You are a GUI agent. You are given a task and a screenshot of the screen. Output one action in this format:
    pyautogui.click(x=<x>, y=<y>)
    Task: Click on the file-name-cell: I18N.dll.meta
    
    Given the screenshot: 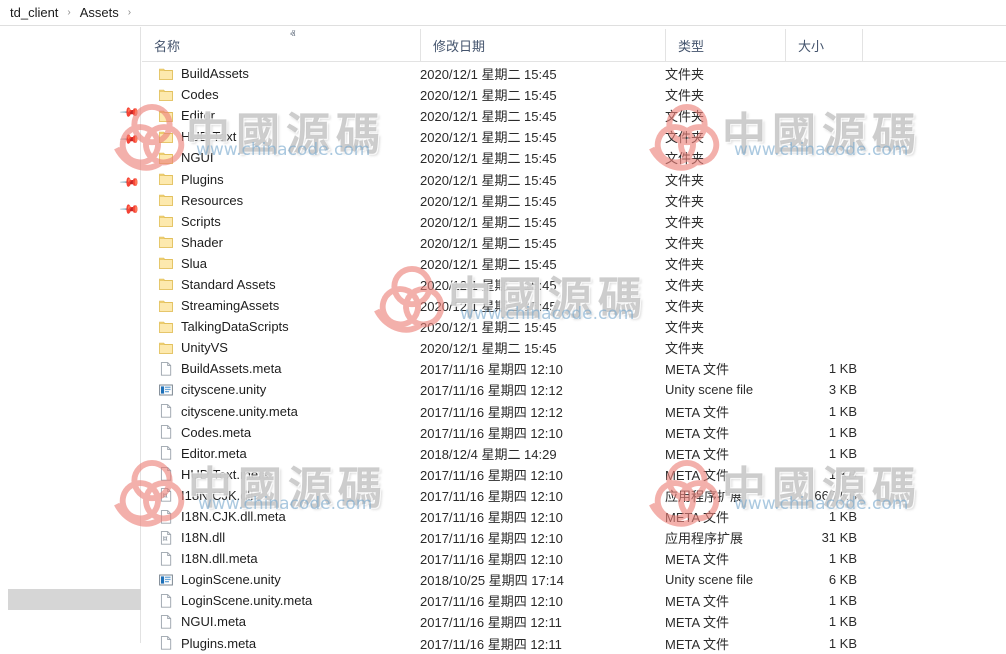 What is the action you would take?
    pyautogui.click(x=281, y=559)
    